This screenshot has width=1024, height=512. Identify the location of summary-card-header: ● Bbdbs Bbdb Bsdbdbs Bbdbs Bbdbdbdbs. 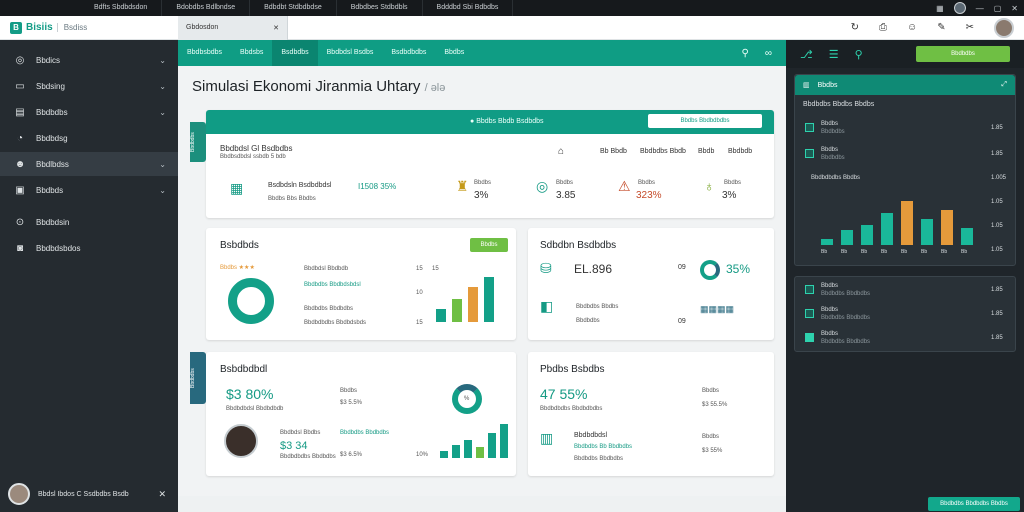
(490, 122).